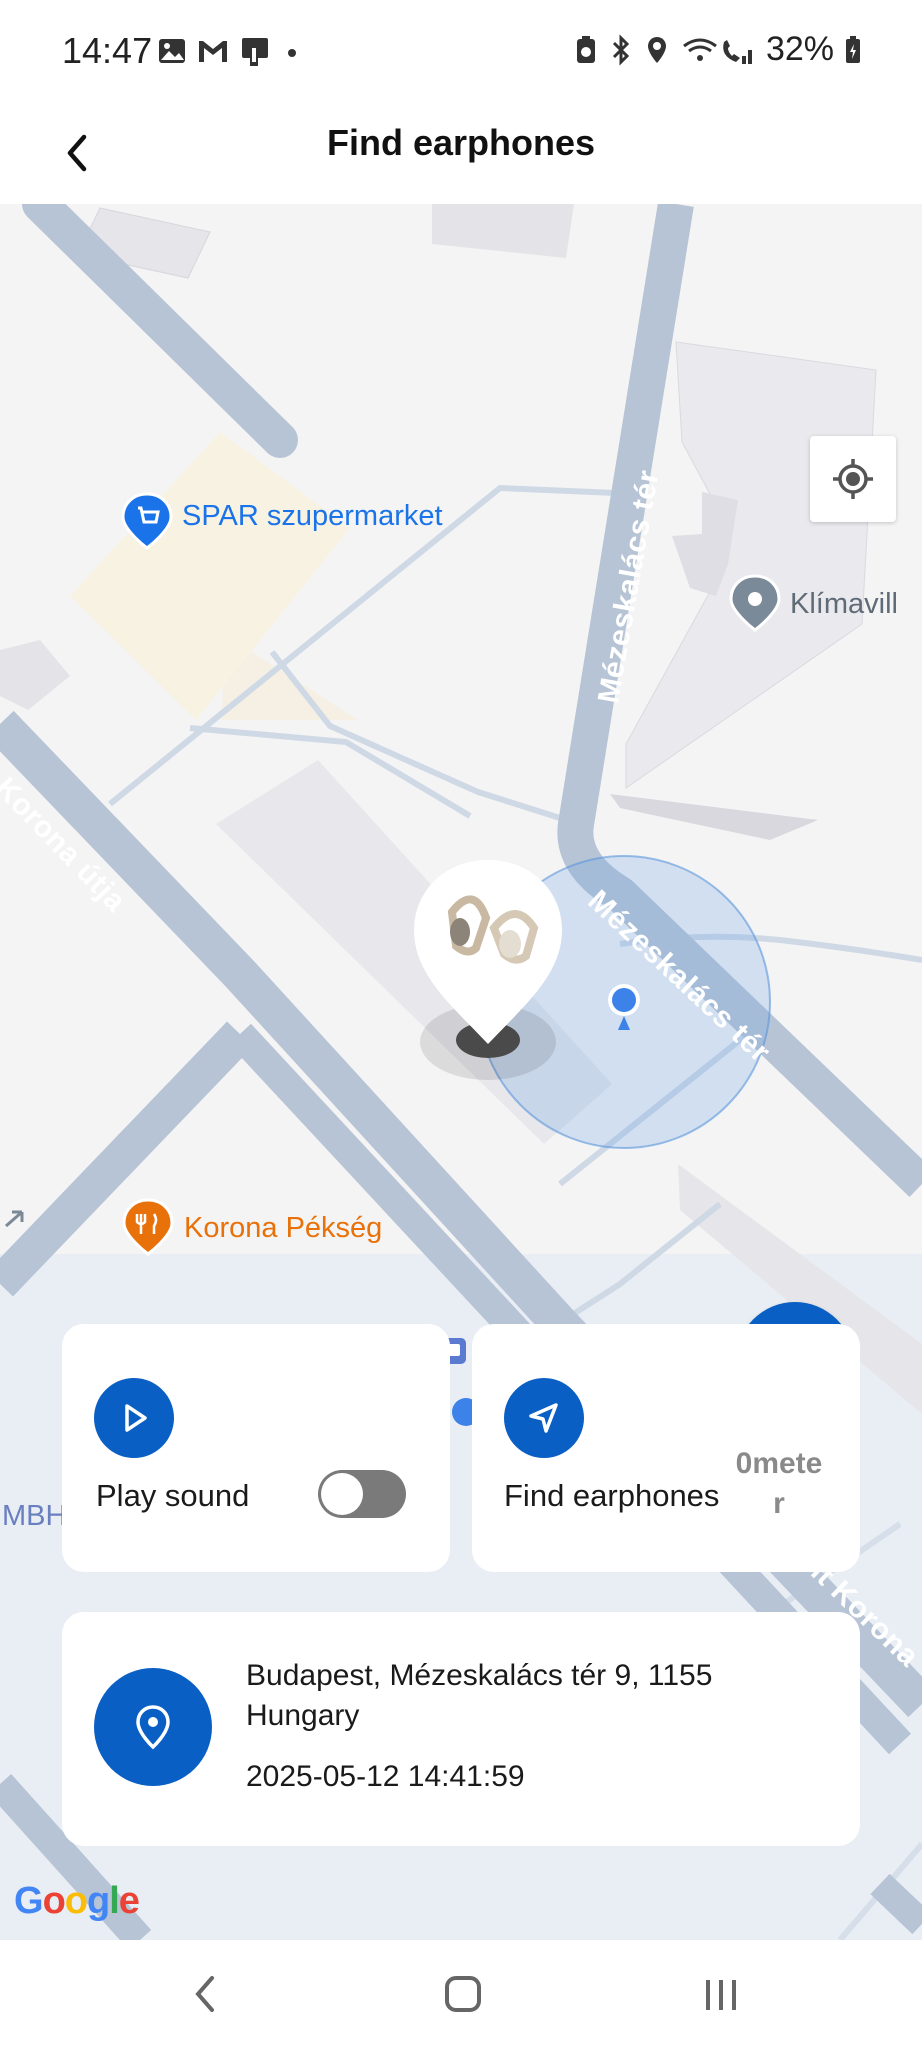 The image size is (922, 2048). I want to click on nav-back-icon, so click(204, 1994).